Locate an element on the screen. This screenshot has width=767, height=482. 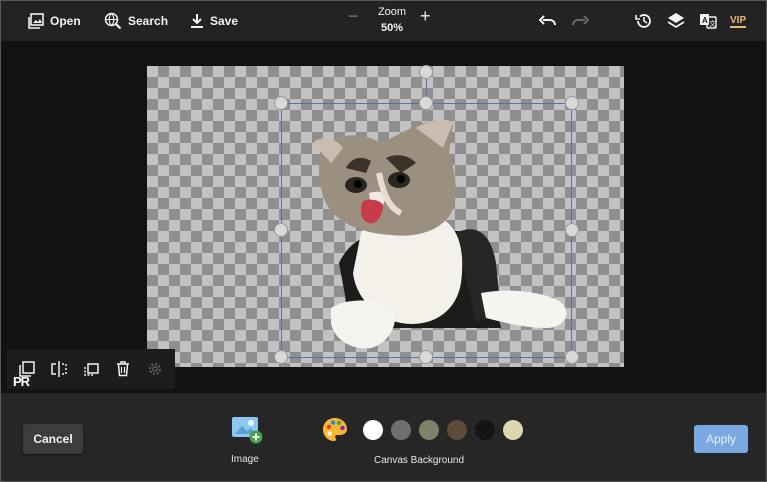
zoom-in-button: + is located at coordinates (425, 16).